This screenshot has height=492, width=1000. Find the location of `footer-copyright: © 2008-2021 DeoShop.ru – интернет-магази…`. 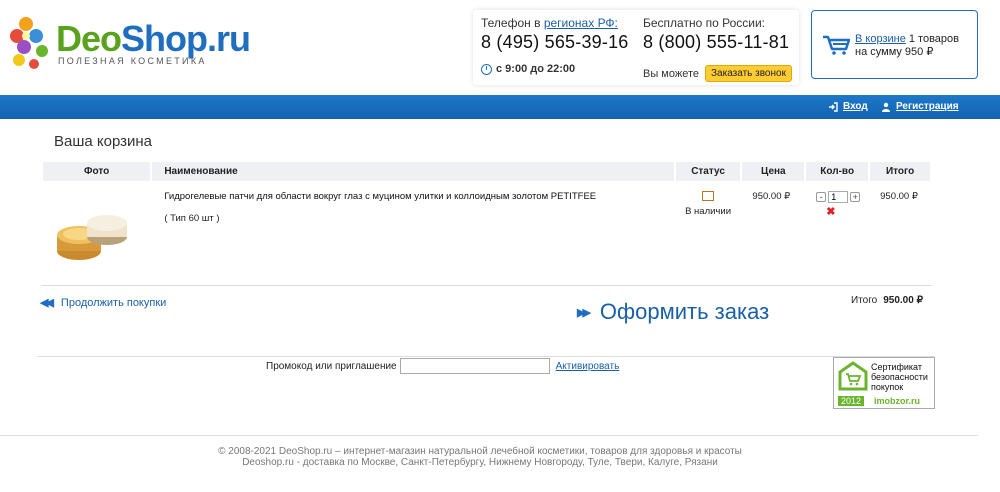

footer-copyright: © 2008-2021 DeoShop.ru – интернет-магази… is located at coordinates (480, 451).